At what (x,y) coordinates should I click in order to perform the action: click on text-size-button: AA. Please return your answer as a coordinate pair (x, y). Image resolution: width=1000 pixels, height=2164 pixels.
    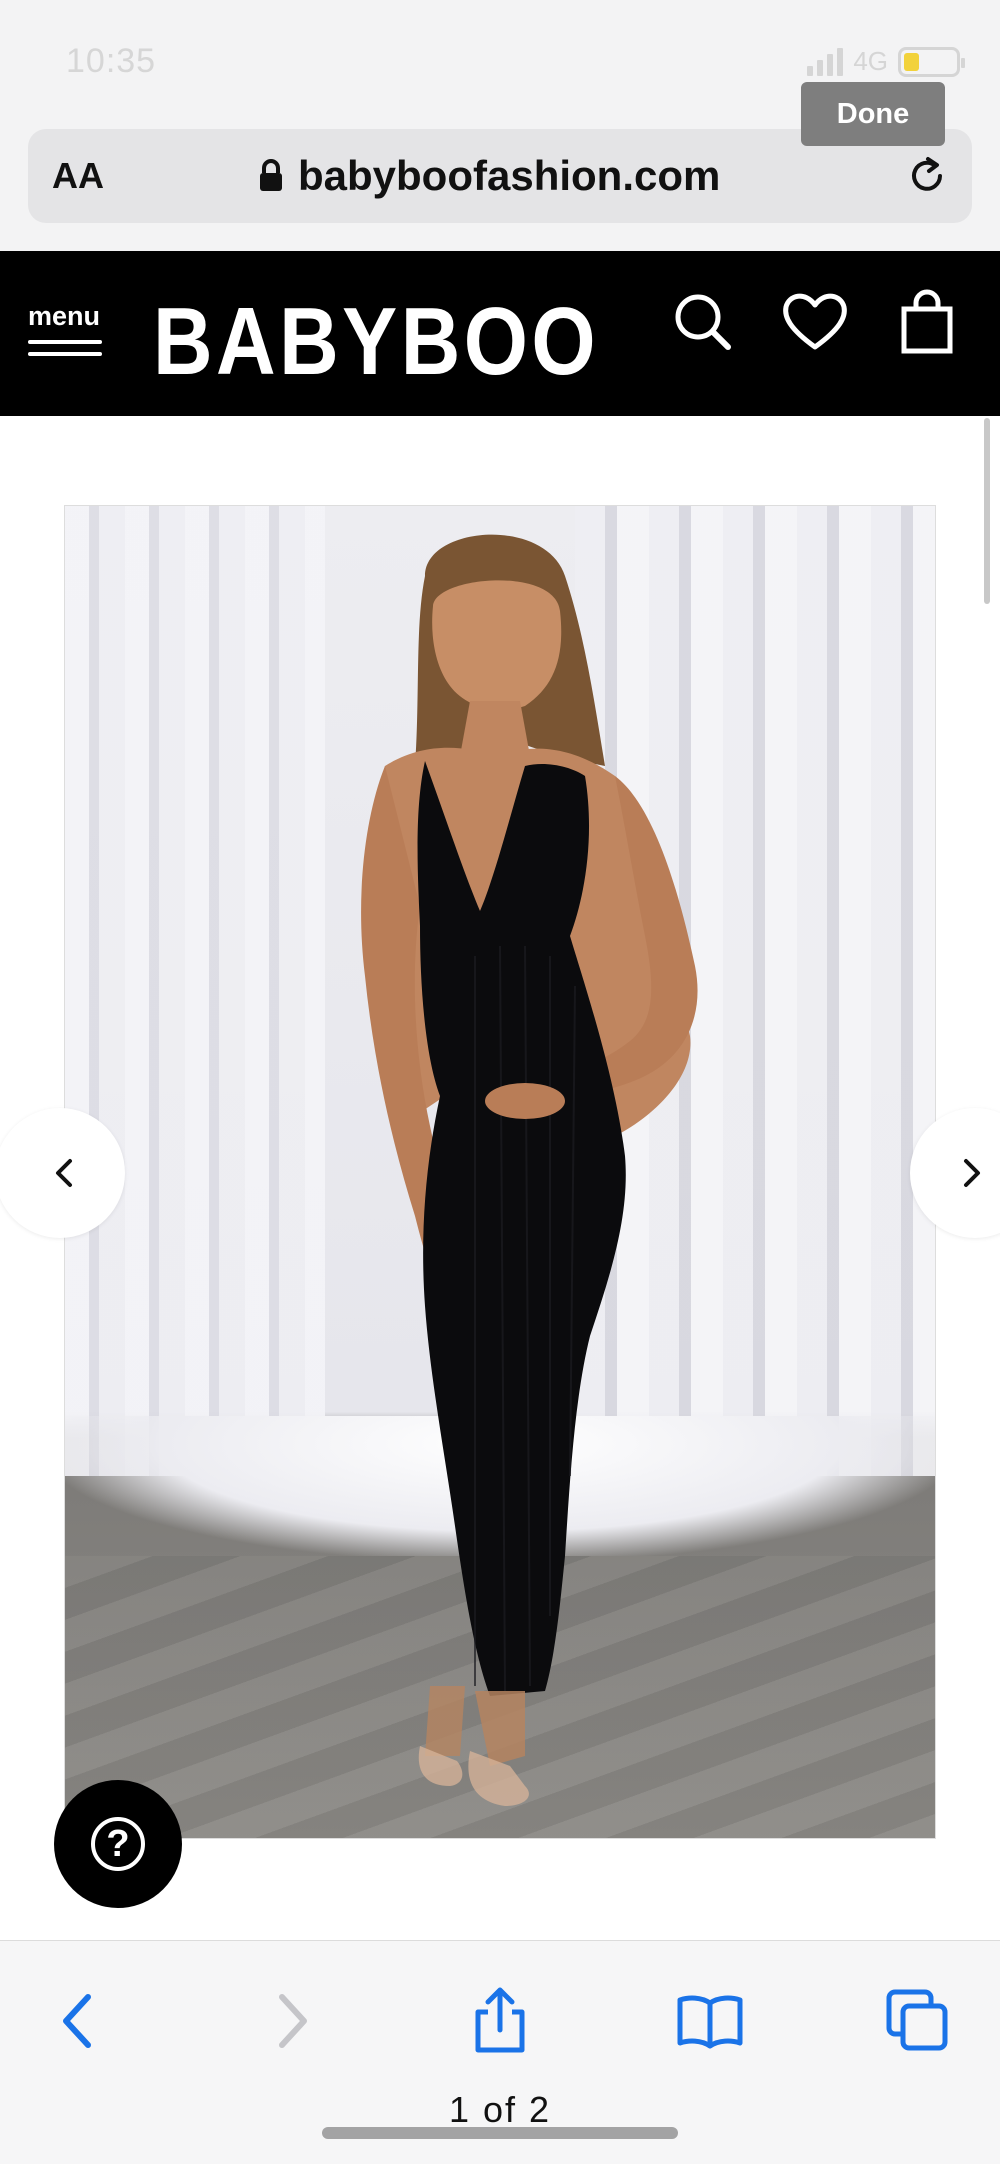
    Looking at the image, I should click on (78, 176).